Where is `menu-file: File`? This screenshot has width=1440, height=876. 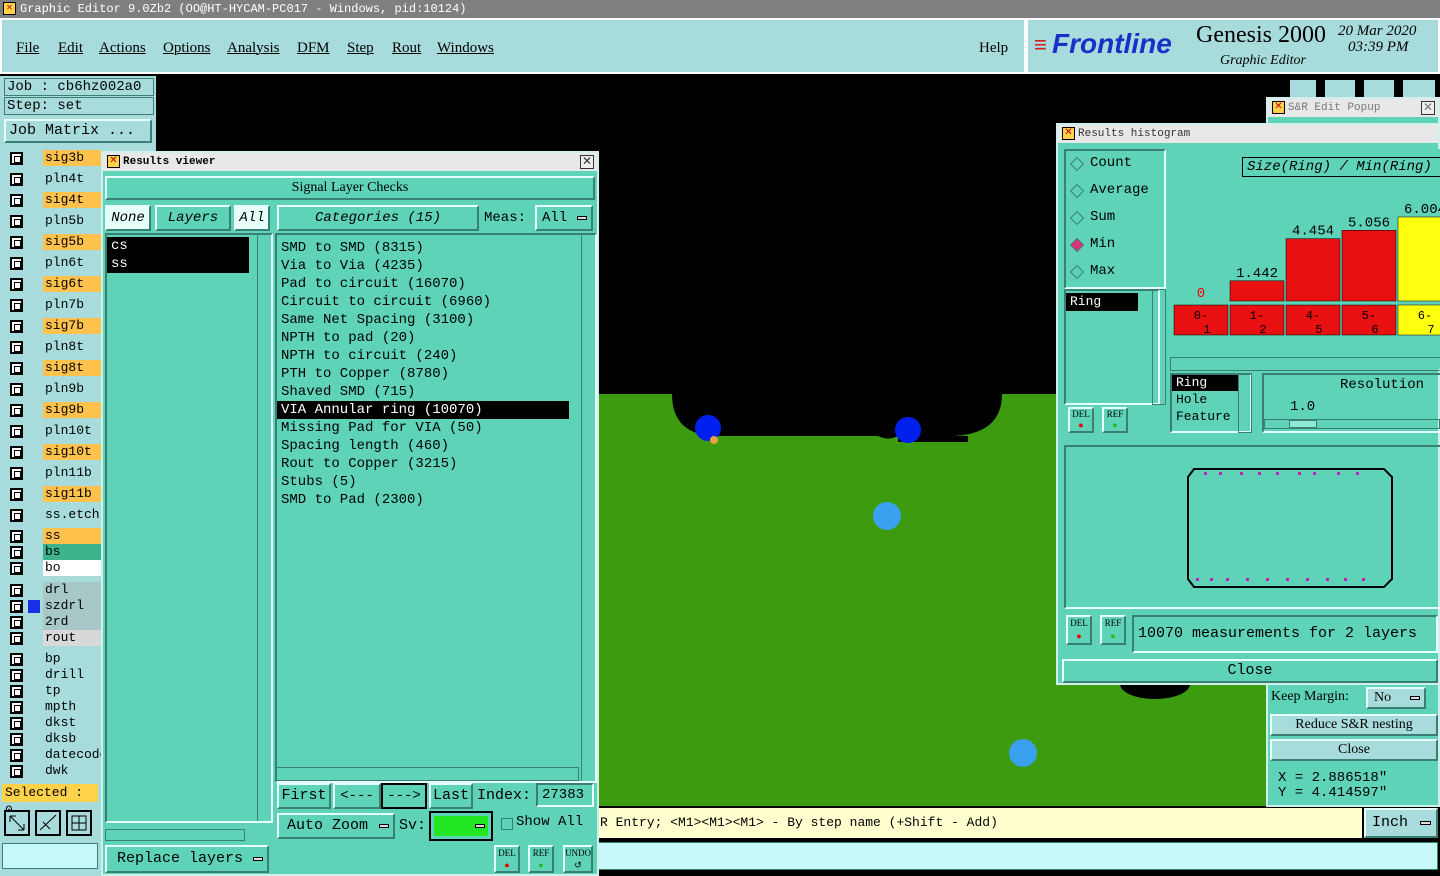 menu-file: File is located at coordinates (27, 48).